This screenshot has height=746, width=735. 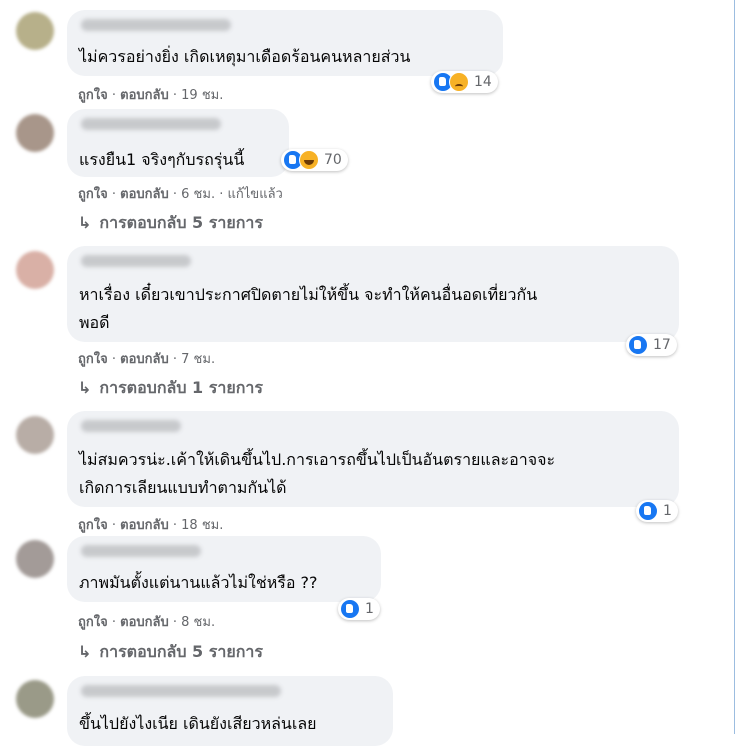 I want to click on sad-icon, so click(x=459, y=82).